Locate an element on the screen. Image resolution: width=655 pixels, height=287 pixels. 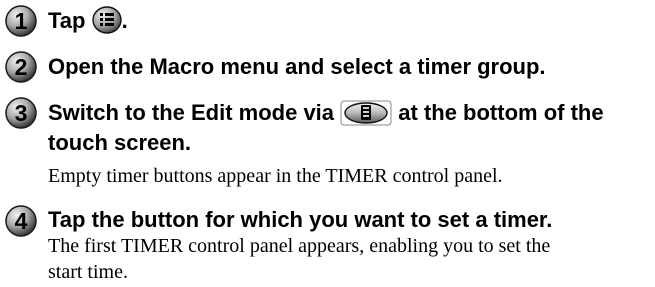
step-number-badge: 4 is located at coordinates (20, 220).